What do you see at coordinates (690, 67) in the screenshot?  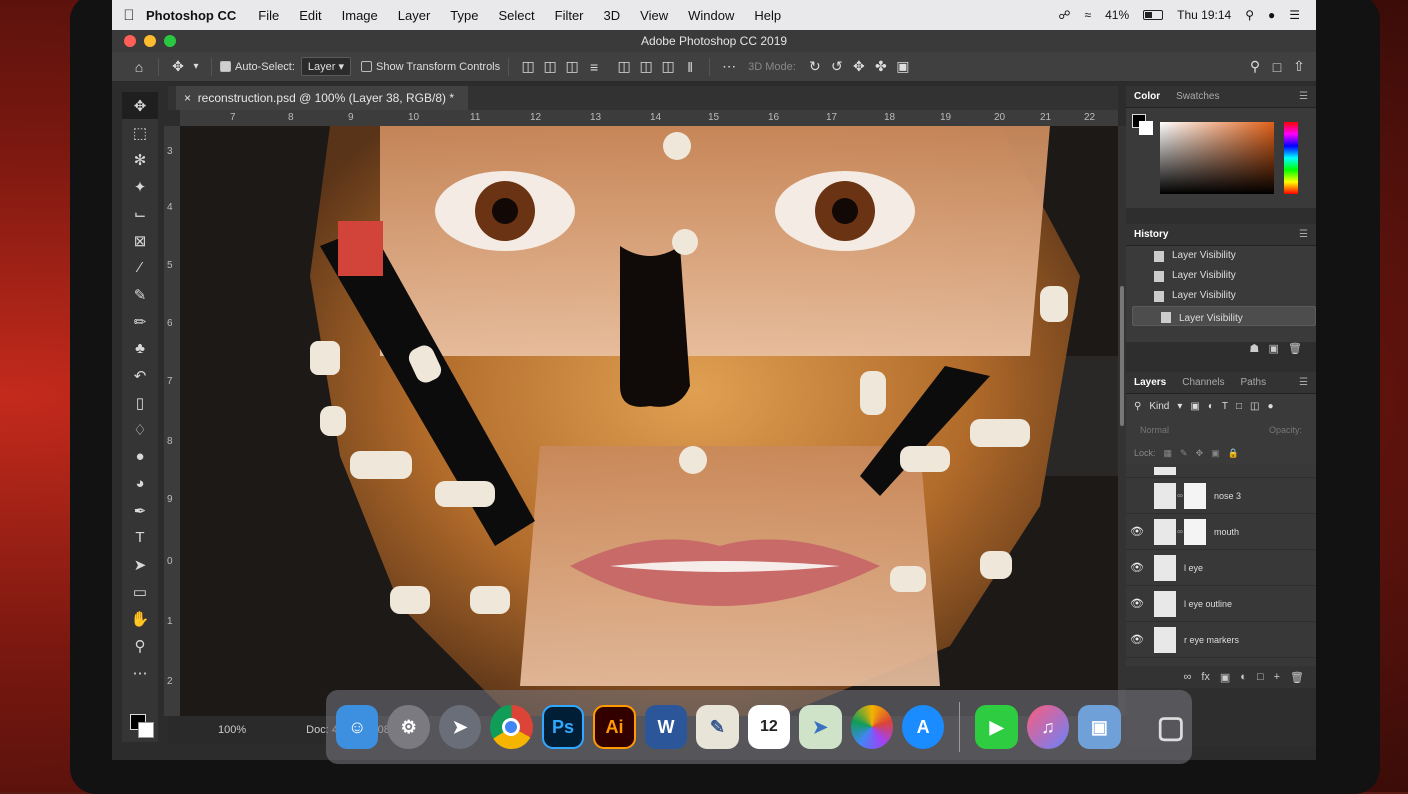 I see `distribute-vertical-icon: ‖` at bounding box center [690, 67].